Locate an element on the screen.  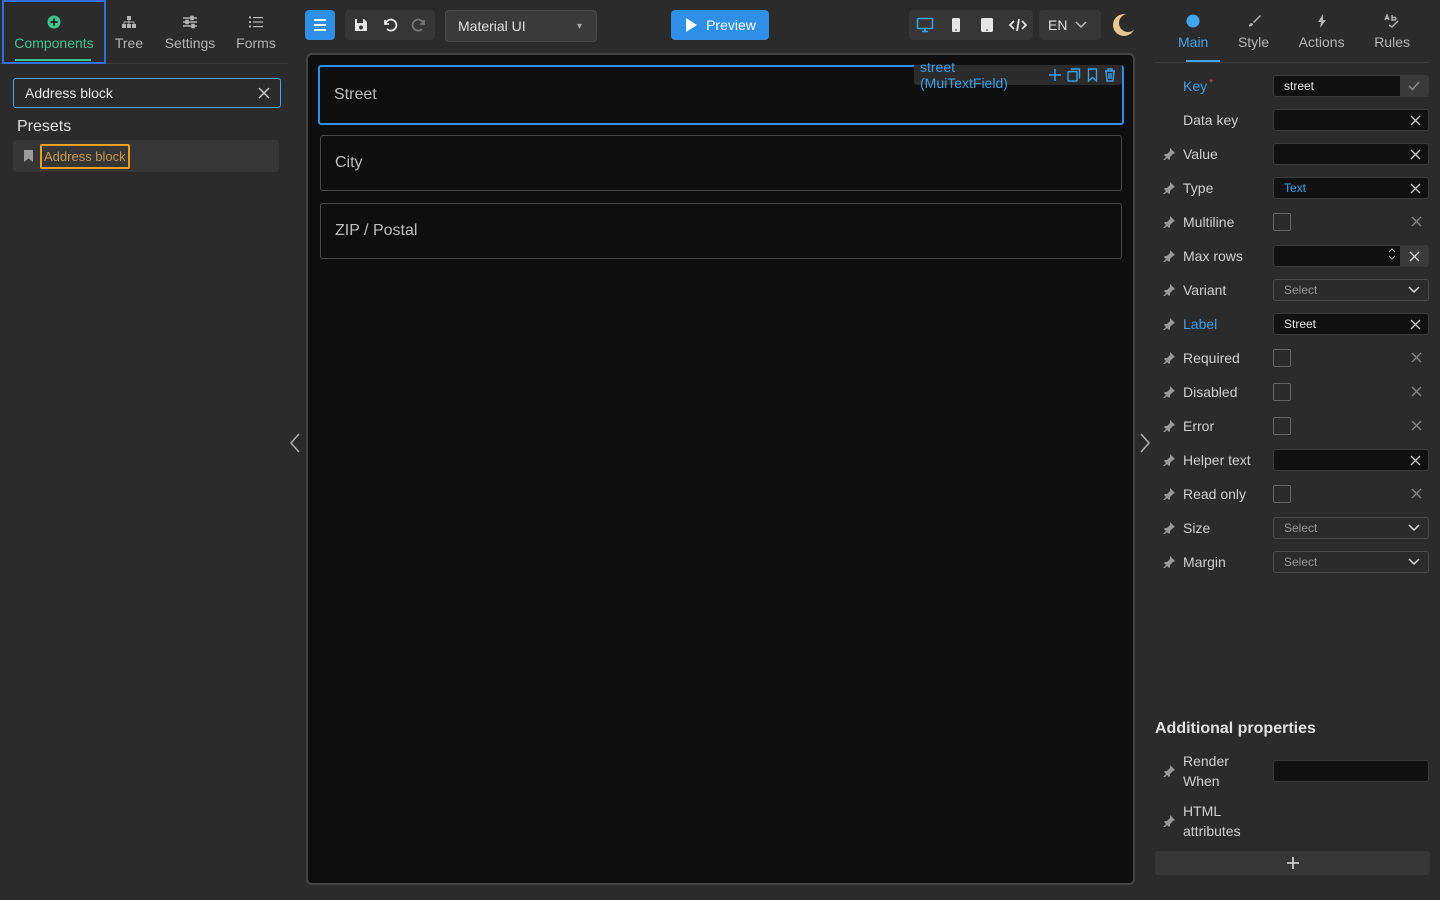
device-switcher is located at coordinates (971, 25).